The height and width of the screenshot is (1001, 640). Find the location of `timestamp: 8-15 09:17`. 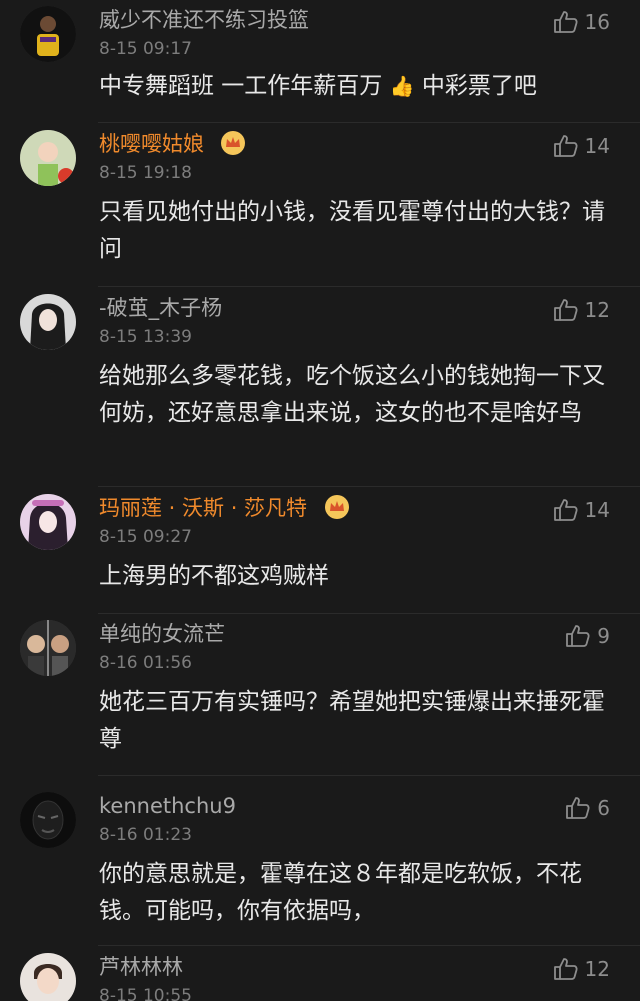

timestamp: 8-15 09:17 is located at coordinates (145, 49).